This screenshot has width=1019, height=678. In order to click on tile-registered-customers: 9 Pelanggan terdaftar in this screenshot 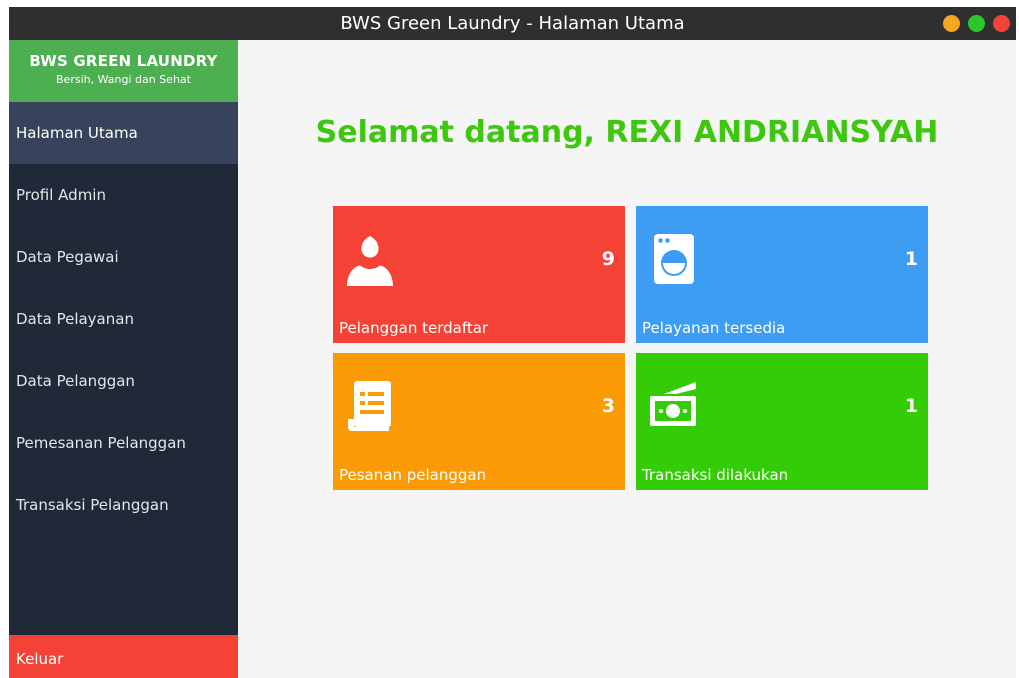, I will do `click(479, 274)`.